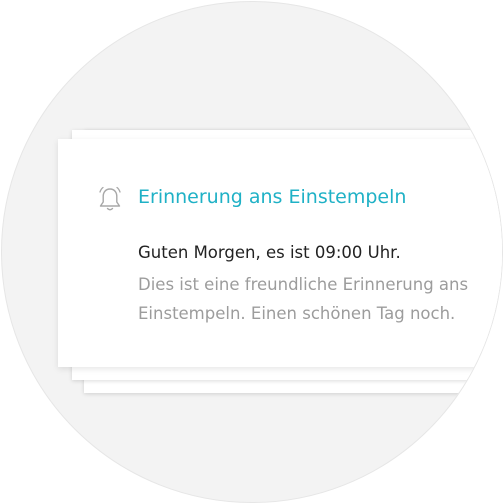 This screenshot has height=504, width=504. What do you see at coordinates (269, 252) in the screenshot?
I see `notification-greeting: Guten Morgen, es ist 09:00 Uhr.` at bounding box center [269, 252].